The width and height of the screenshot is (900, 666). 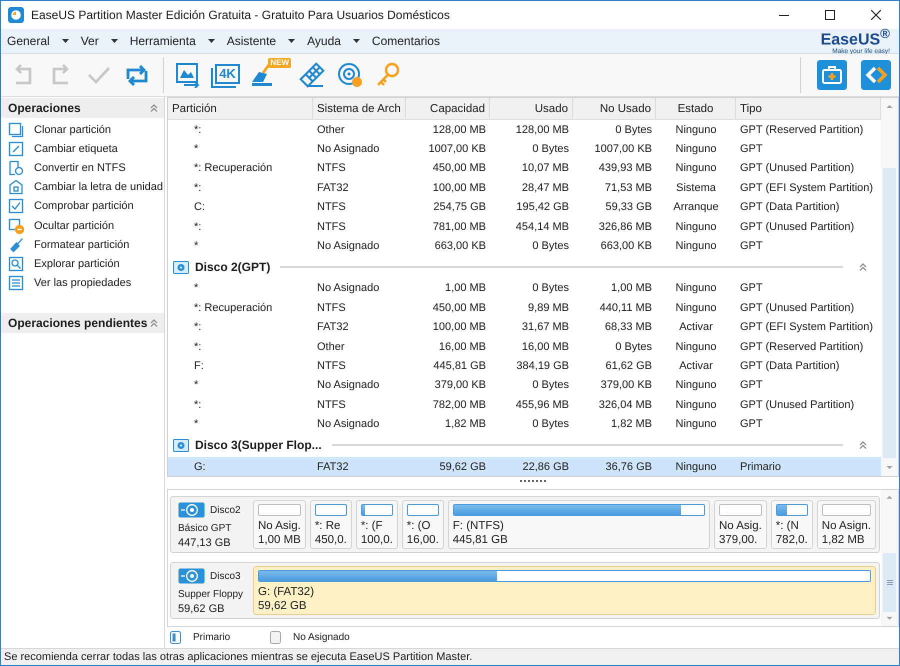 I want to click on table-cell-text: 16,00 MB, so click(x=462, y=346).